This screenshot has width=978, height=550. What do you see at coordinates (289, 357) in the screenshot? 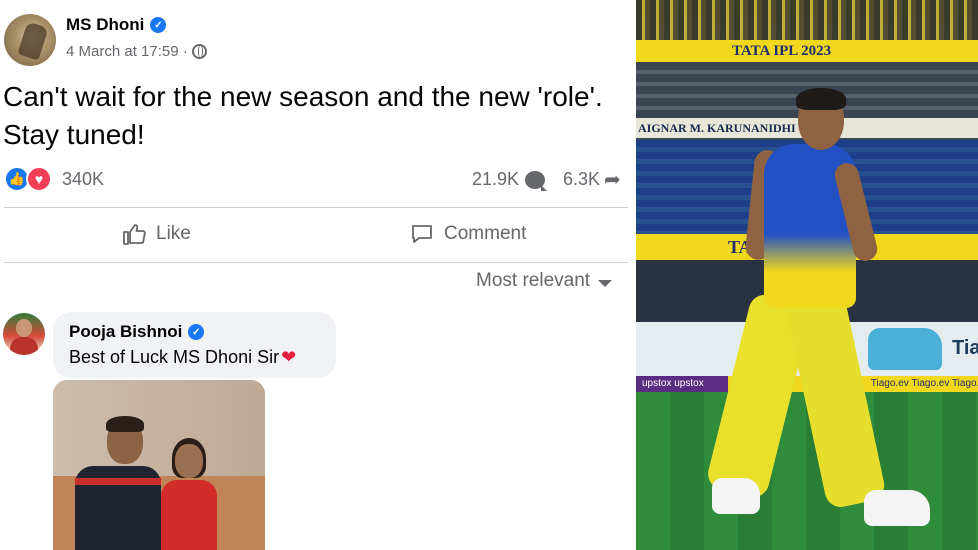
I see `heart-emoji-icon: ❤` at bounding box center [289, 357].